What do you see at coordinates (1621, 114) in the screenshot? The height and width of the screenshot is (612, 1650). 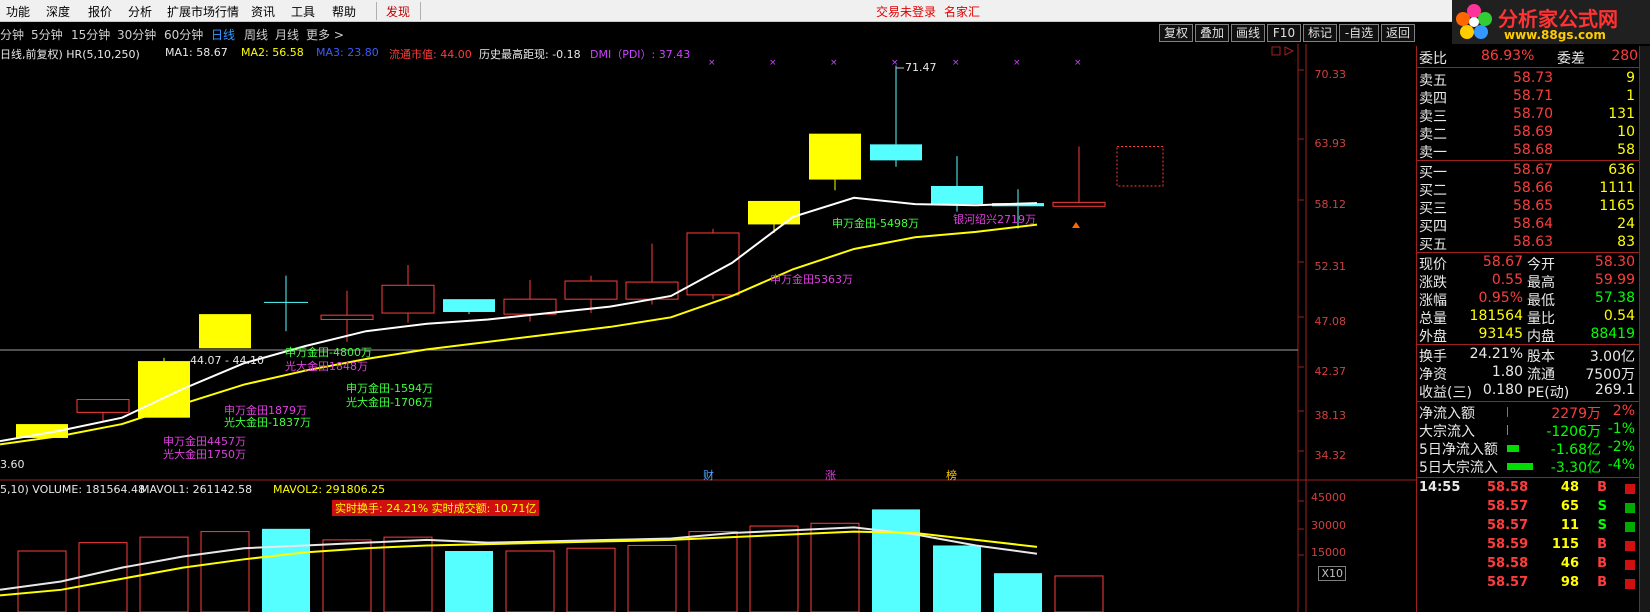 I see `ask-volume: 131` at bounding box center [1621, 114].